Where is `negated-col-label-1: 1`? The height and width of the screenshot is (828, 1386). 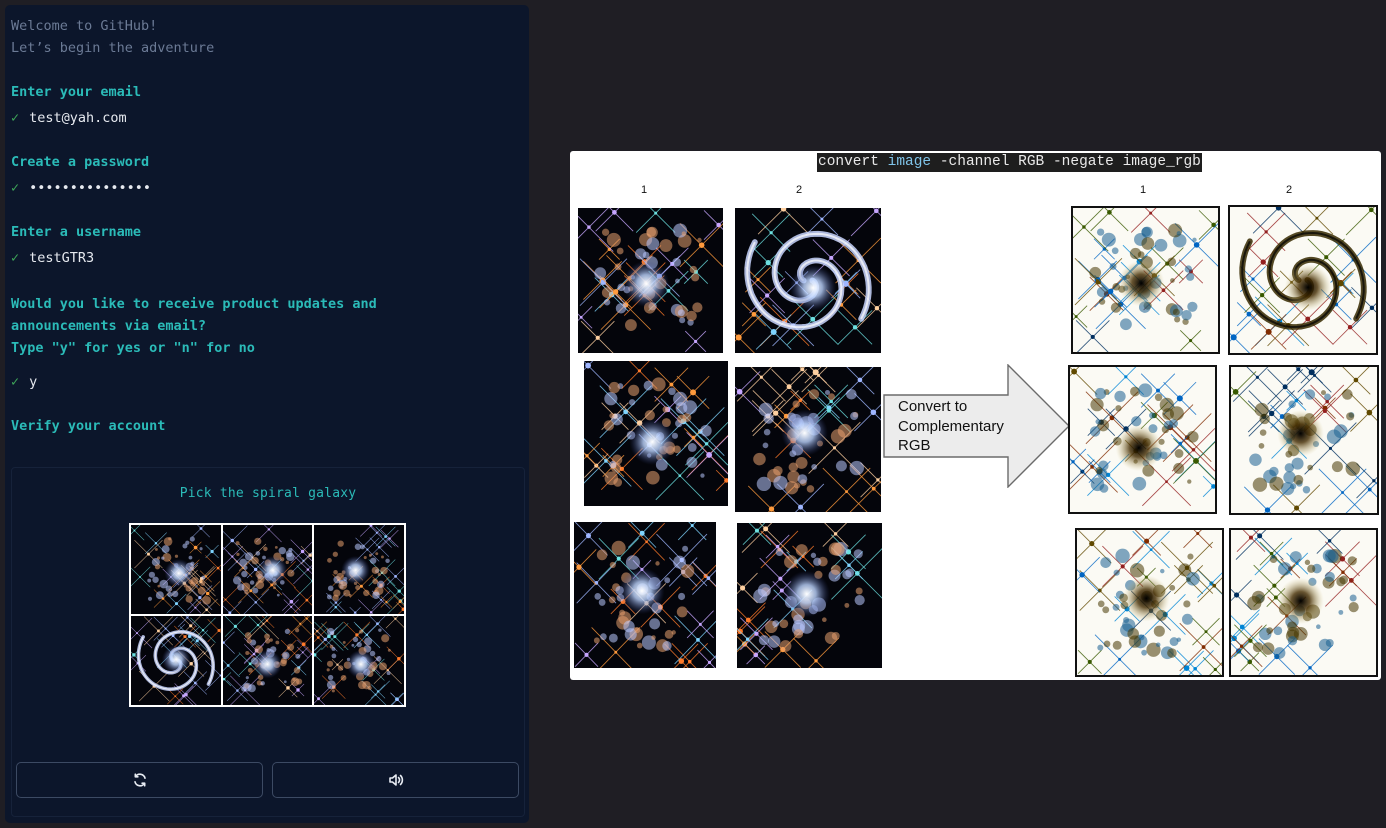 negated-col-label-1: 1 is located at coordinates (1143, 190).